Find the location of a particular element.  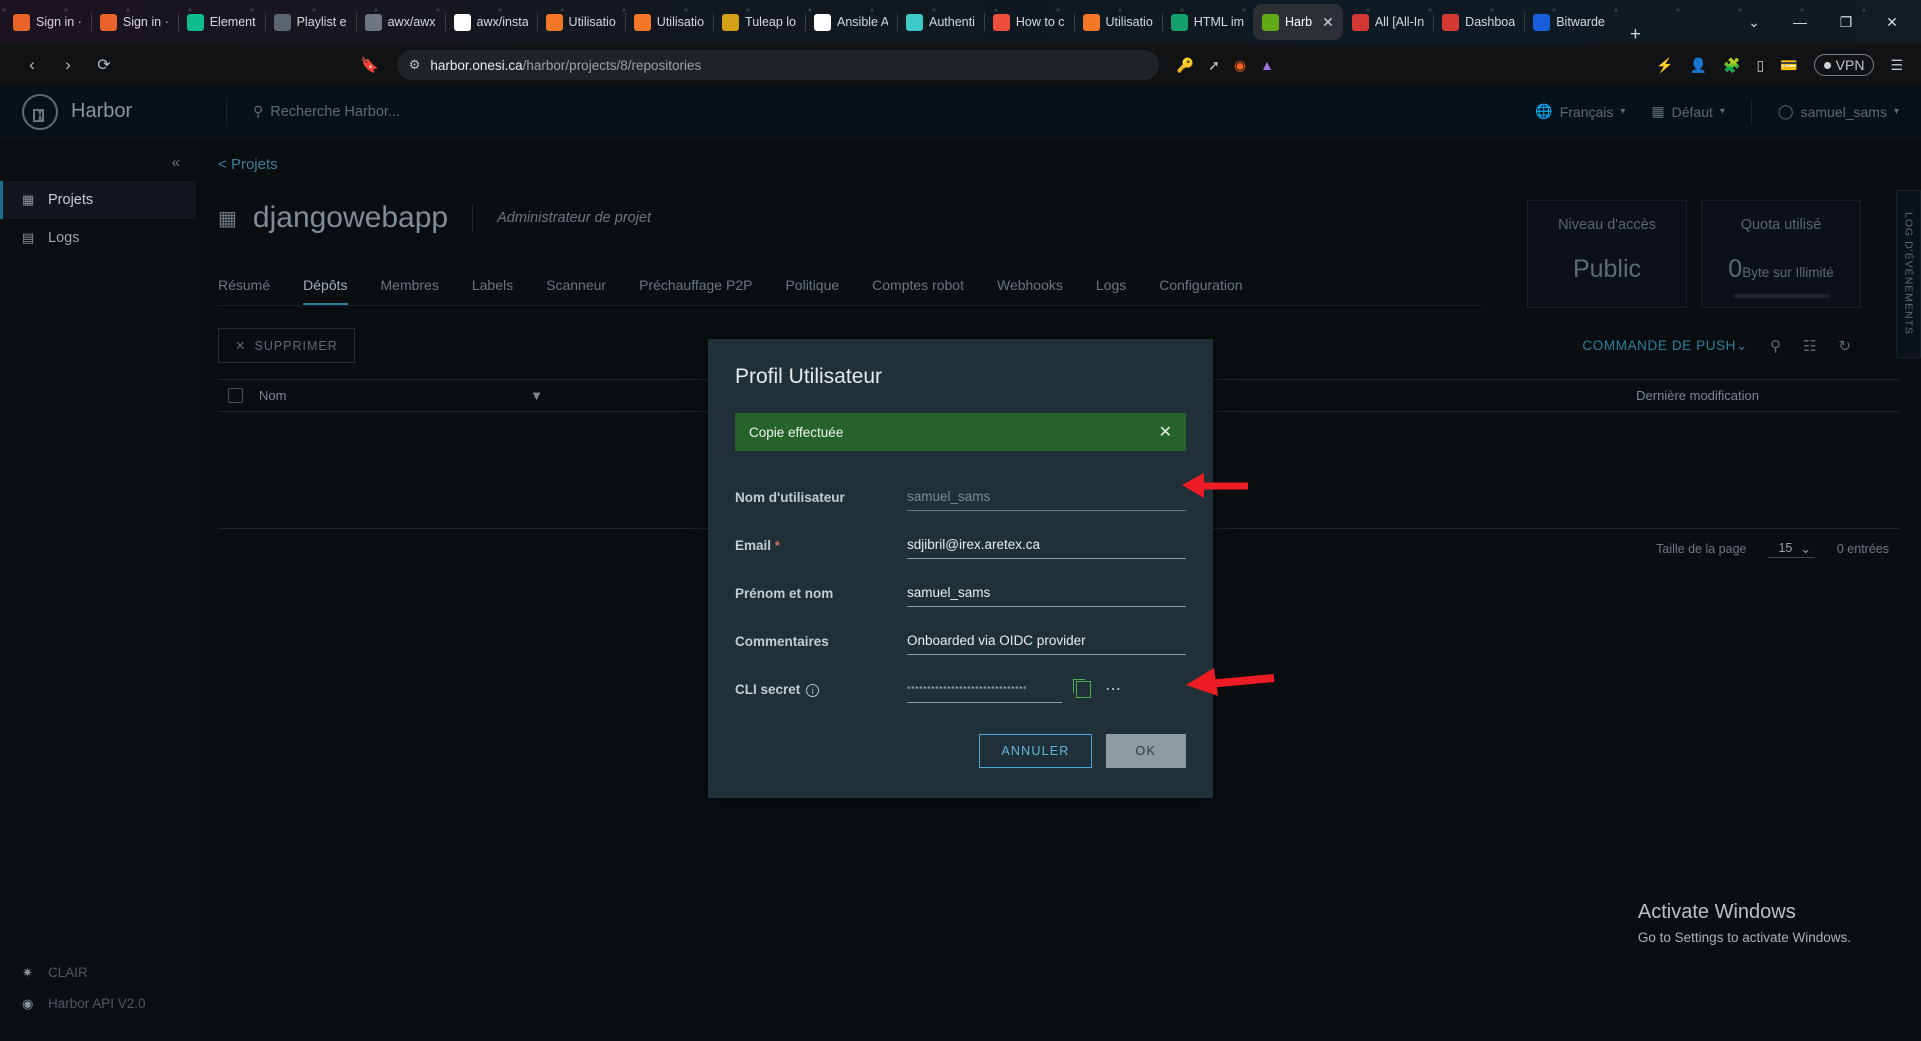

tab-r-sum-: Résumé is located at coordinates (244, 291).